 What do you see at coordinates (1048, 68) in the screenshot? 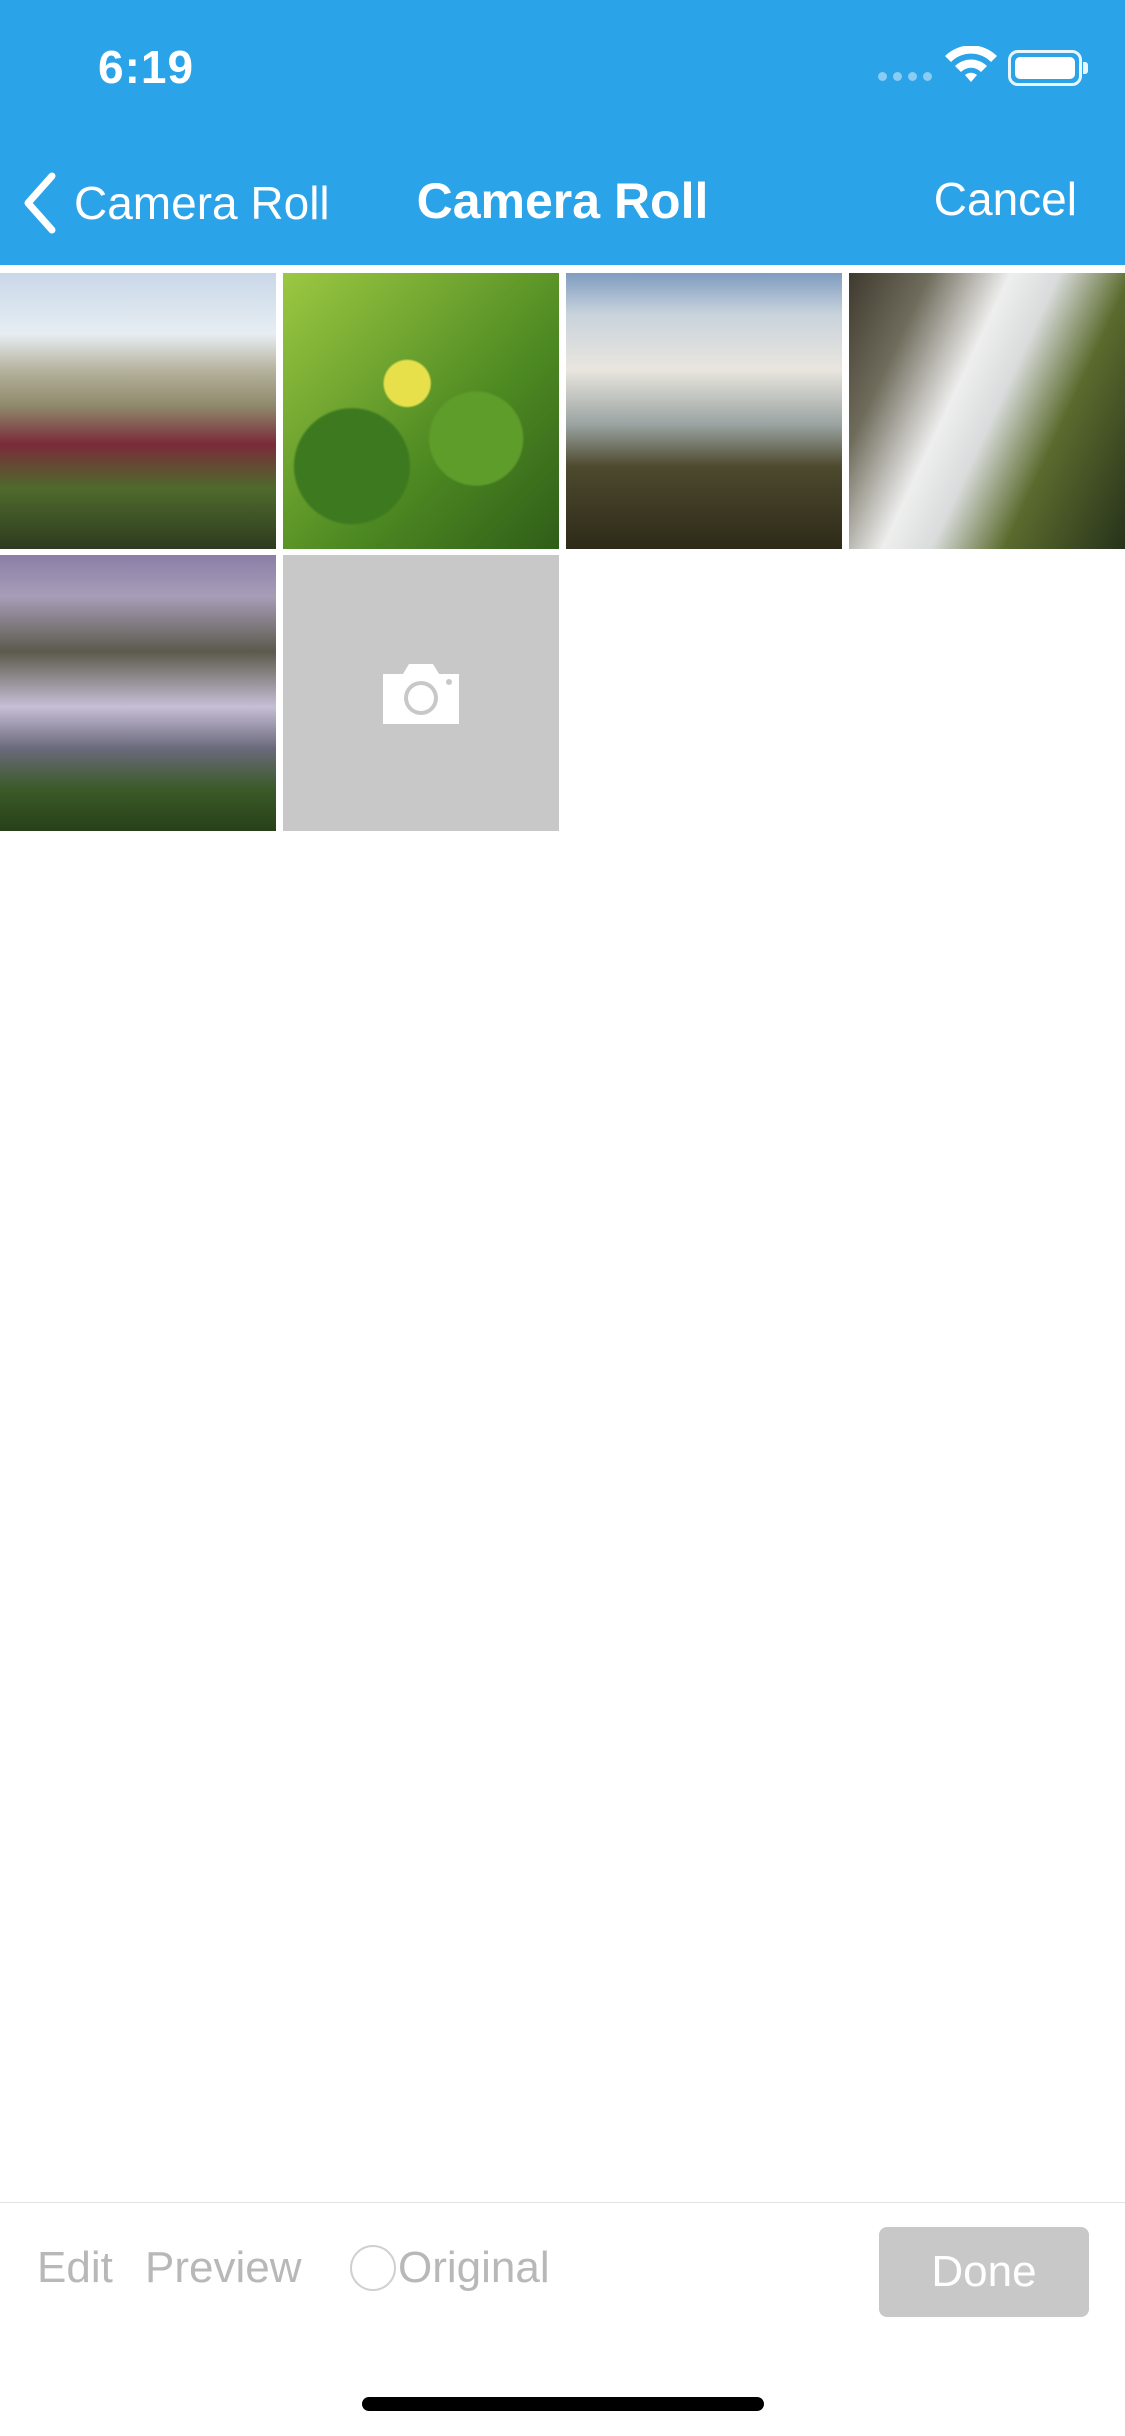
I see `battery-icon` at bounding box center [1048, 68].